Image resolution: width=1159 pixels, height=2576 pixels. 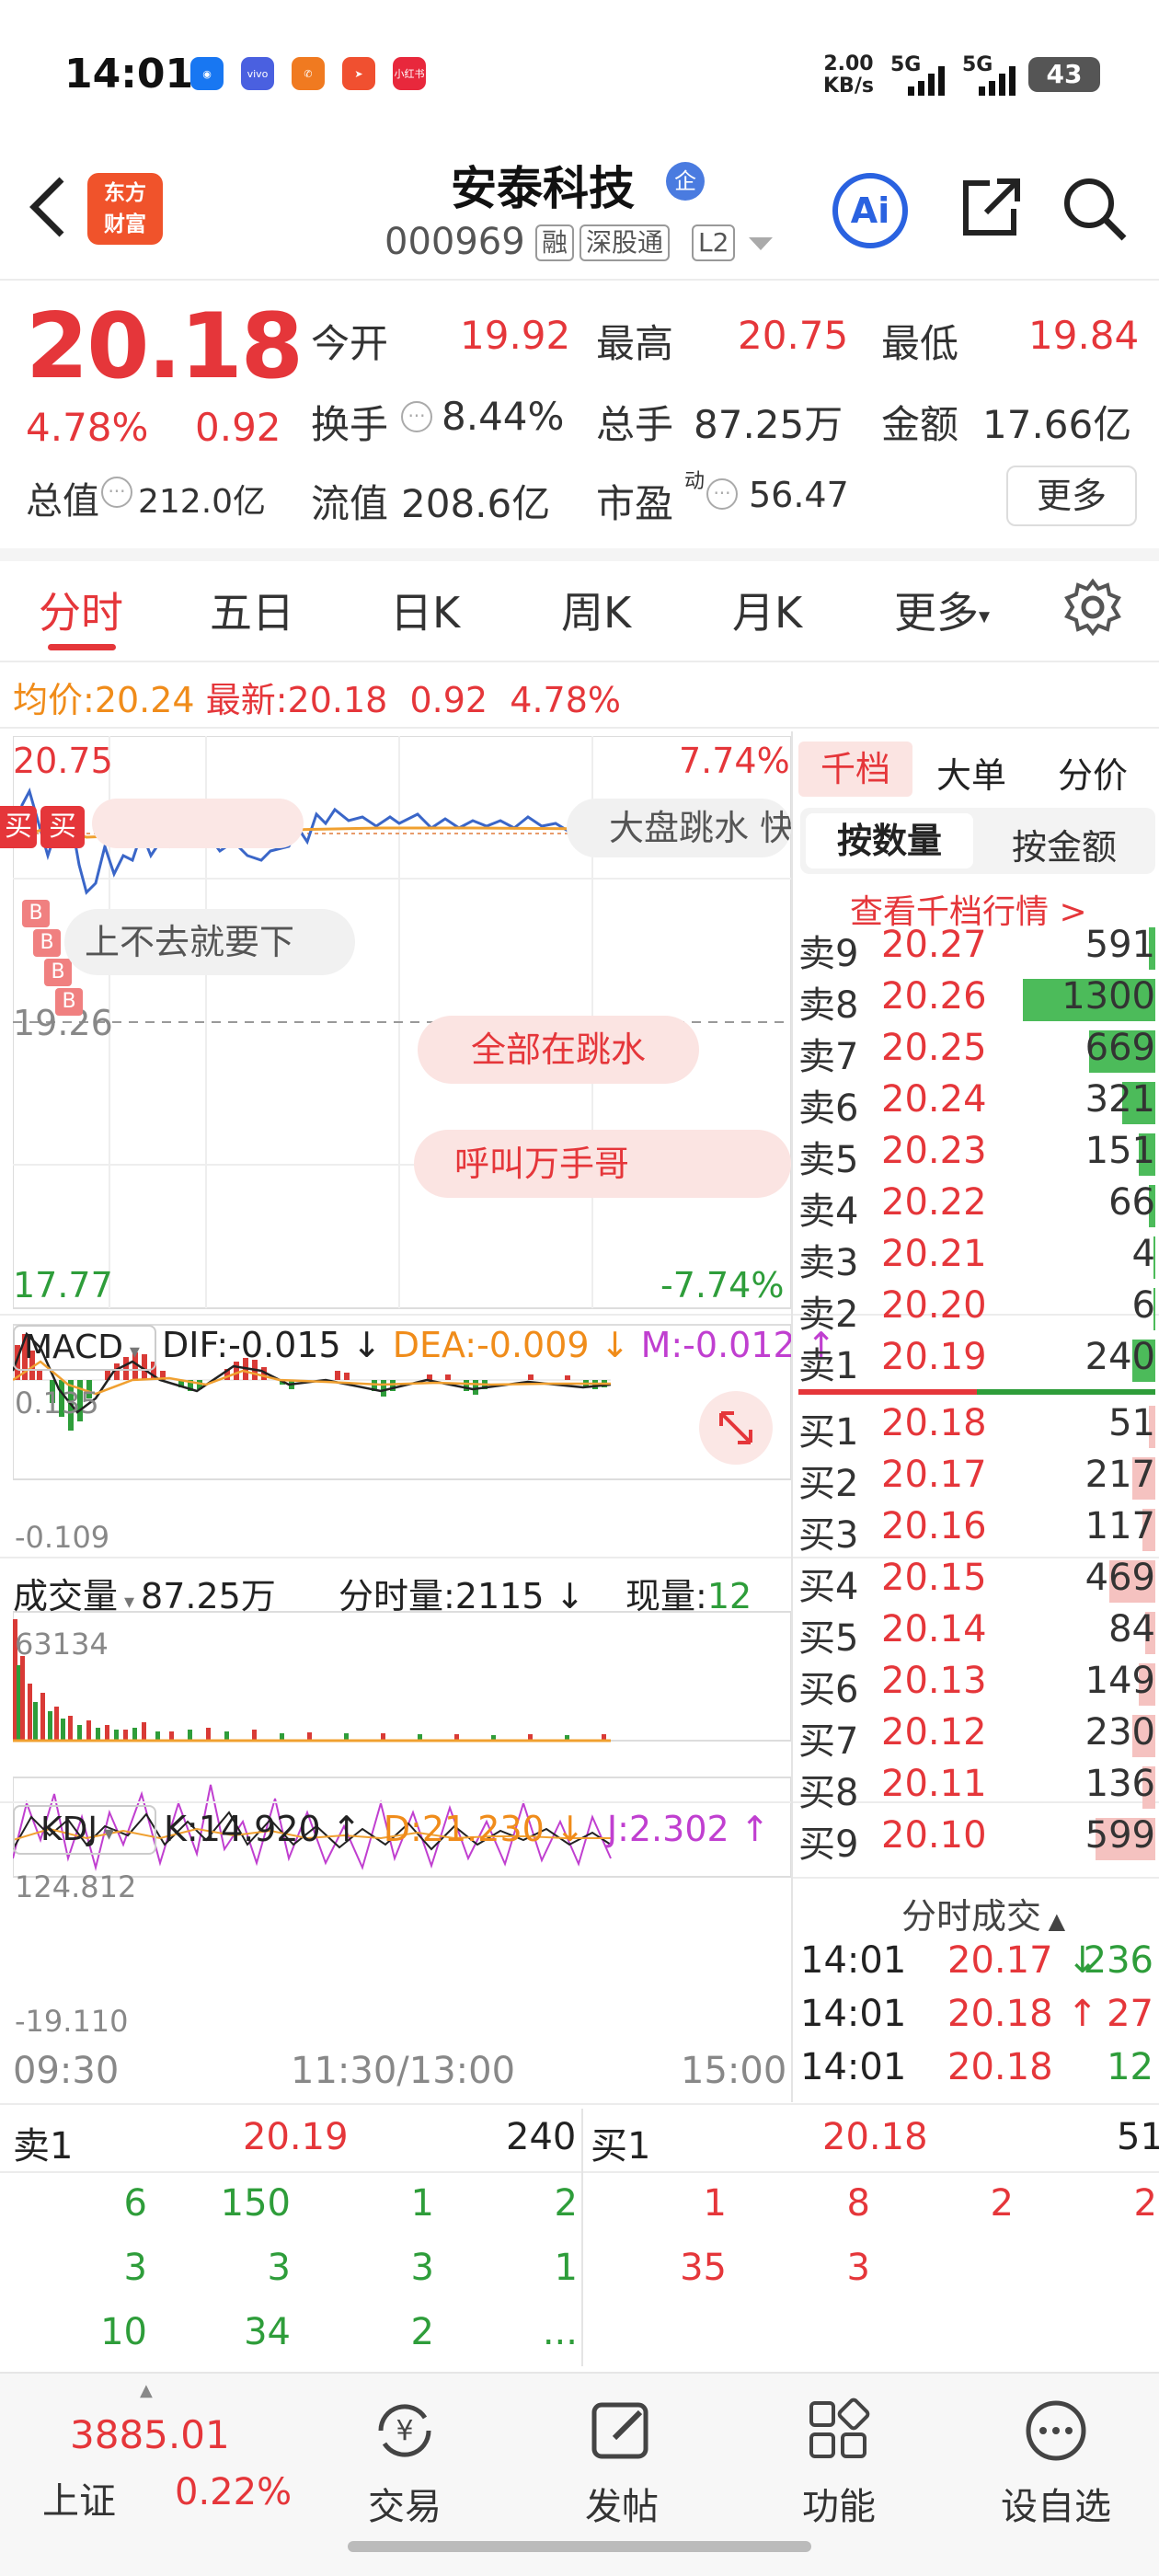 I want to click on buy-row: 买8 20.11 136, so click(x=978, y=1788).